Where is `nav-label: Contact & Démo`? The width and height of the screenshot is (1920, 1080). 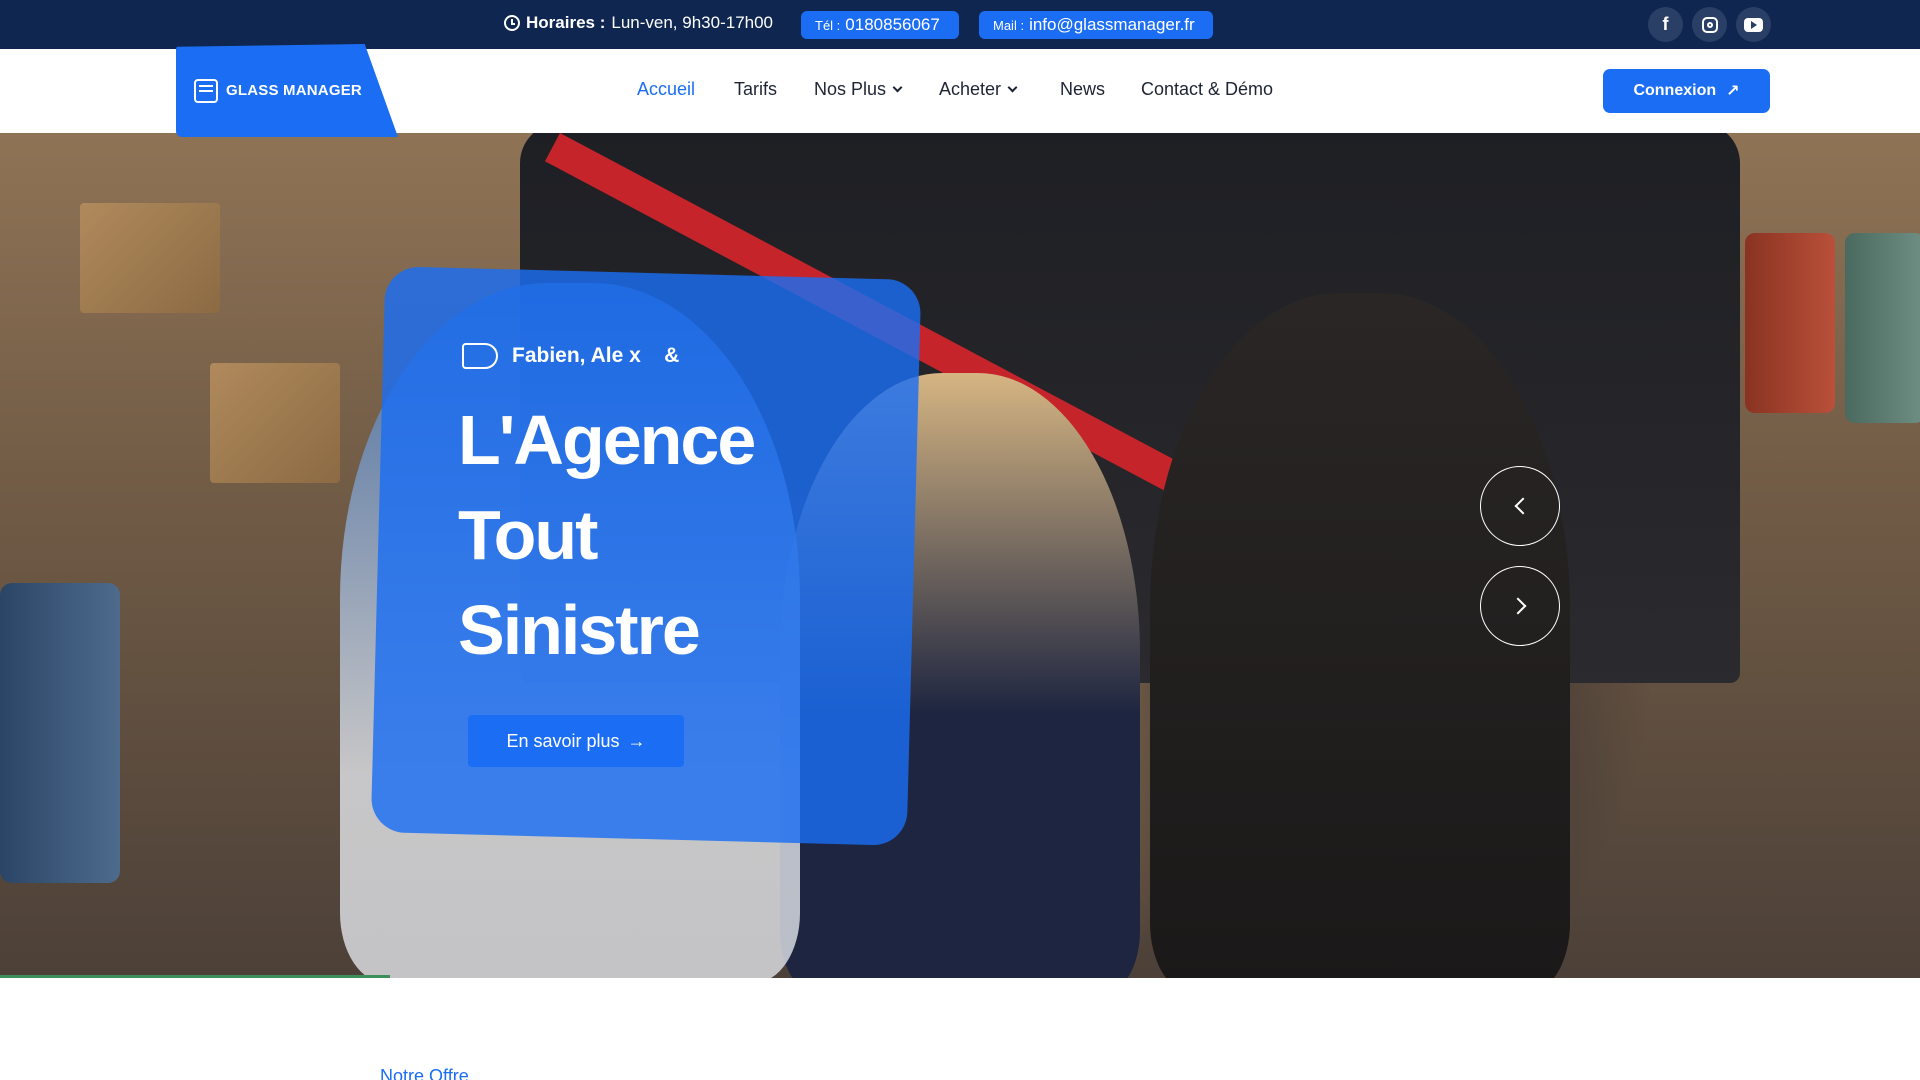 nav-label: Contact & Démo is located at coordinates (1207, 89).